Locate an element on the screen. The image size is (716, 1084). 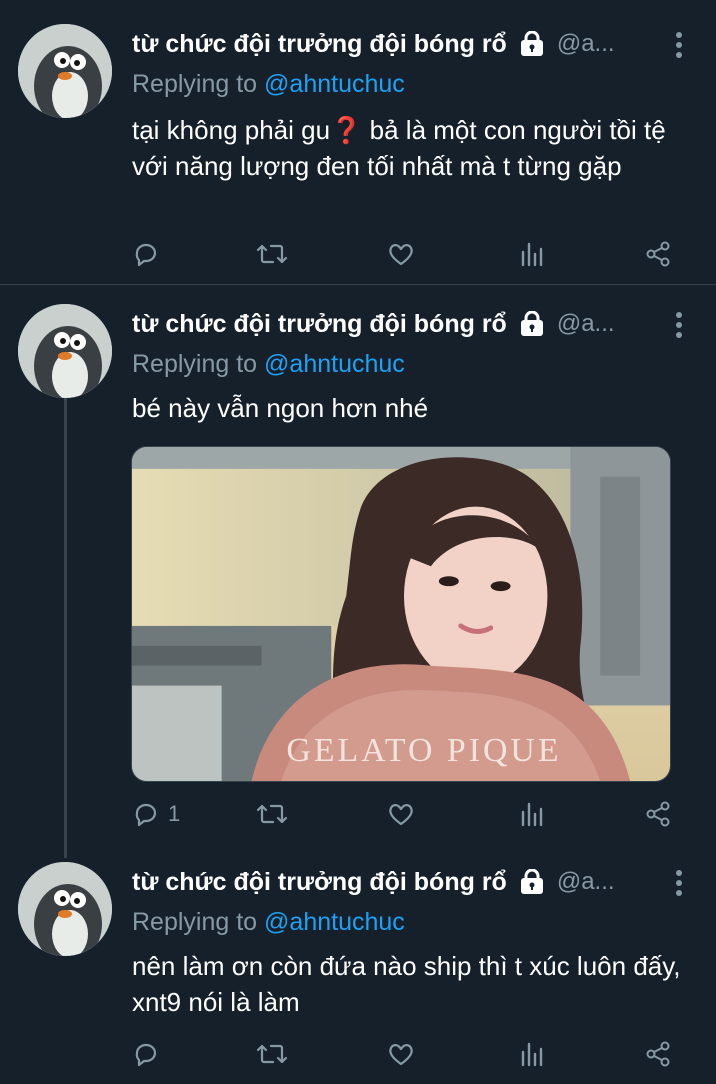
tweet-actions: 1 is located at coordinates (404, 814).